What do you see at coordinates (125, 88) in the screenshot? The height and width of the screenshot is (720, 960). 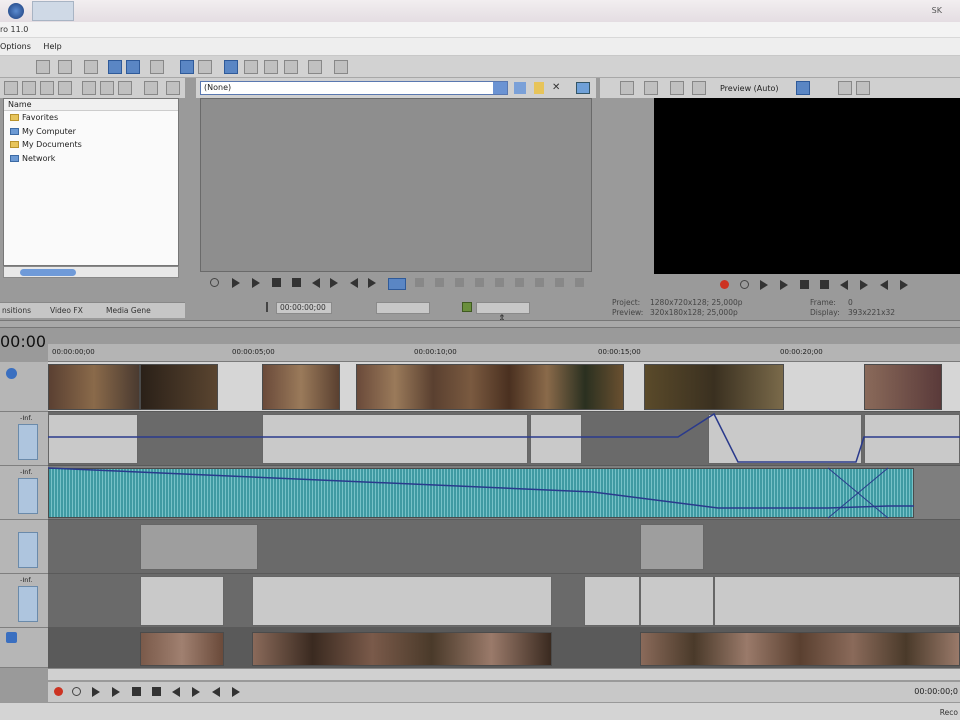 I see `auto-preview-icon` at bounding box center [125, 88].